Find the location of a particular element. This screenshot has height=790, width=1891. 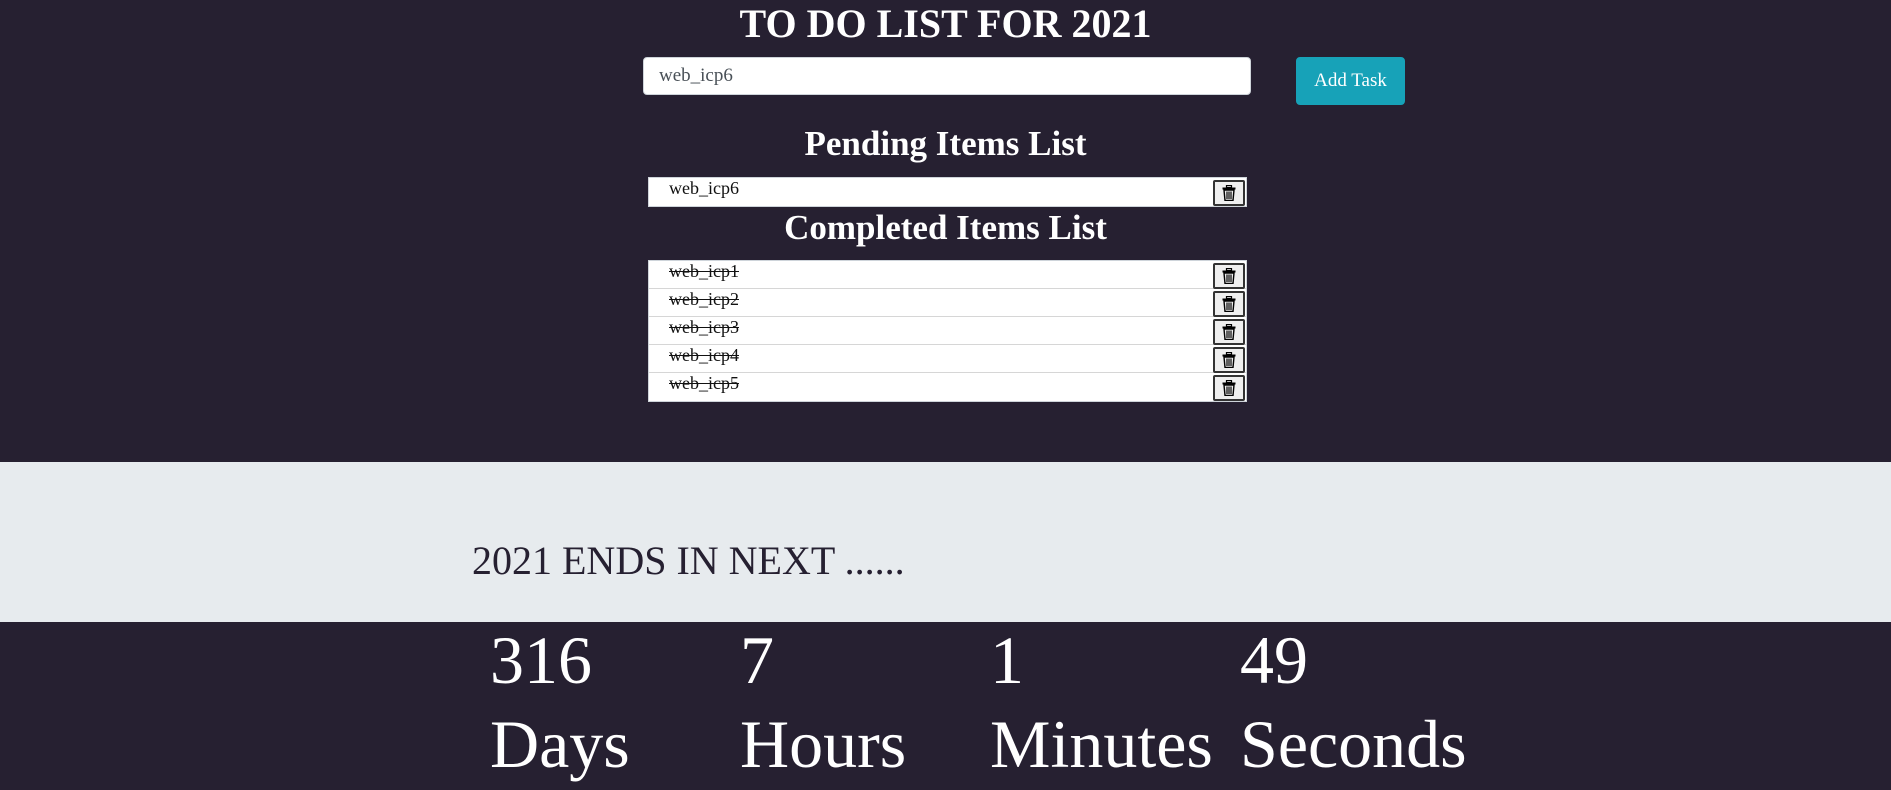

item-text: web_icp1 is located at coordinates (704, 271).